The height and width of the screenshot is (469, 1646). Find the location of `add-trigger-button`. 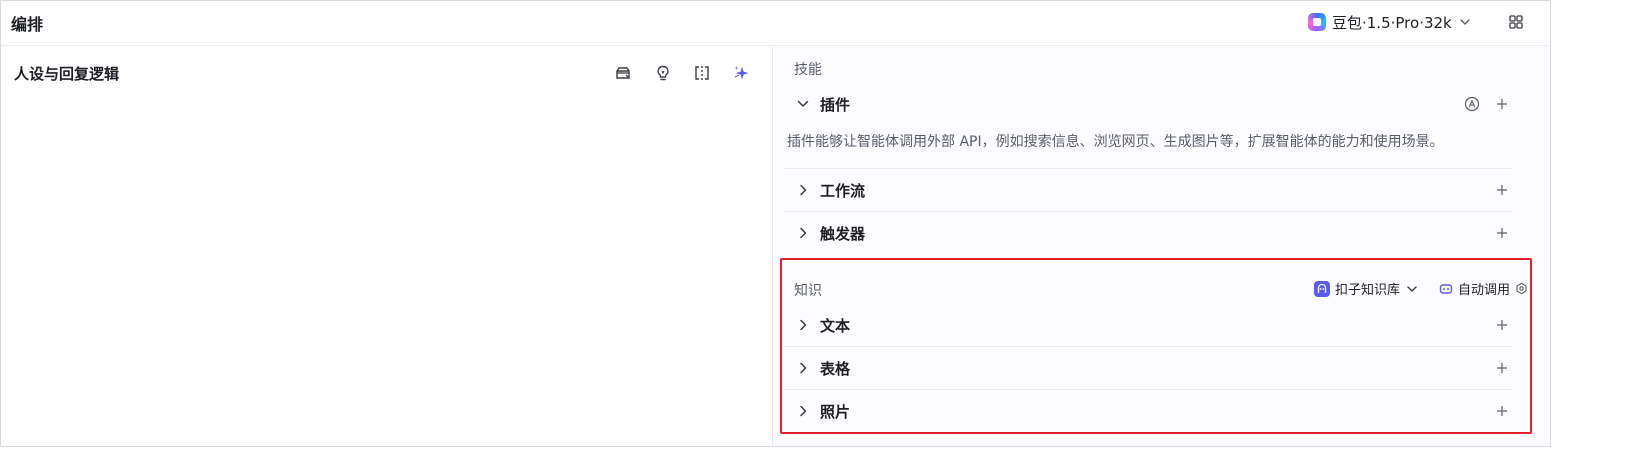

add-trigger-button is located at coordinates (1502, 233).